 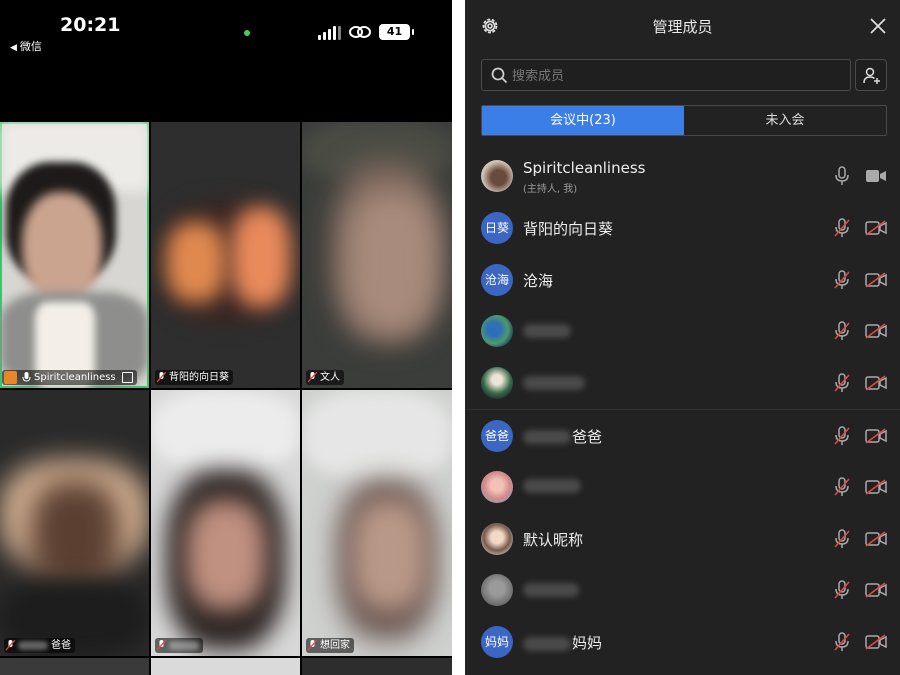 I want to click on back-to-wechat-link: ◀ 微信, so click(x=26, y=46).